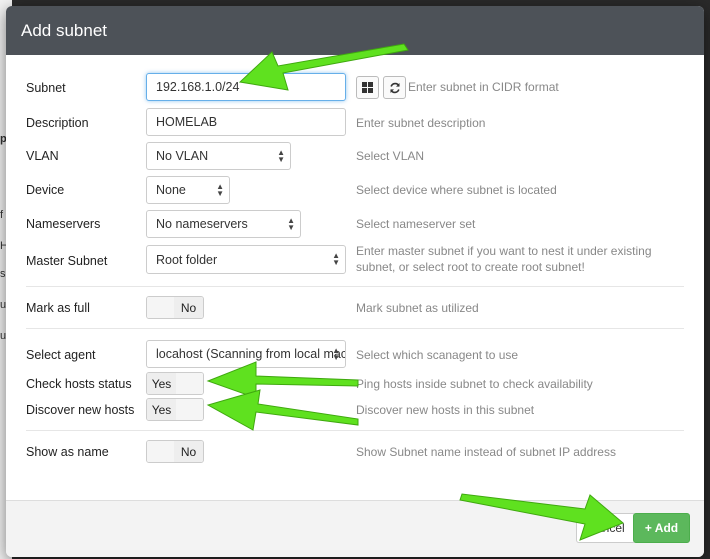 Image resolution: width=710 pixels, height=559 pixels. Describe the element at coordinates (188, 190) in the screenshot. I see `device-select: None ▲ ▼` at that location.